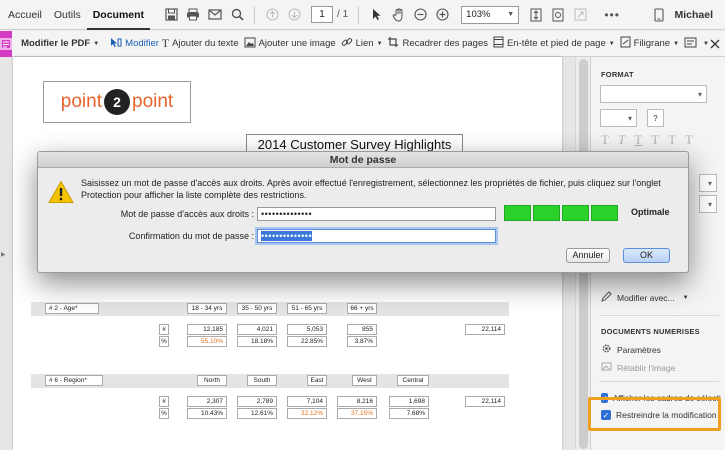  What do you see at coordinates (290, 44) in the screenshot?
I see `add-image-button: Ajouter une image` at bounding box center [290, 44].